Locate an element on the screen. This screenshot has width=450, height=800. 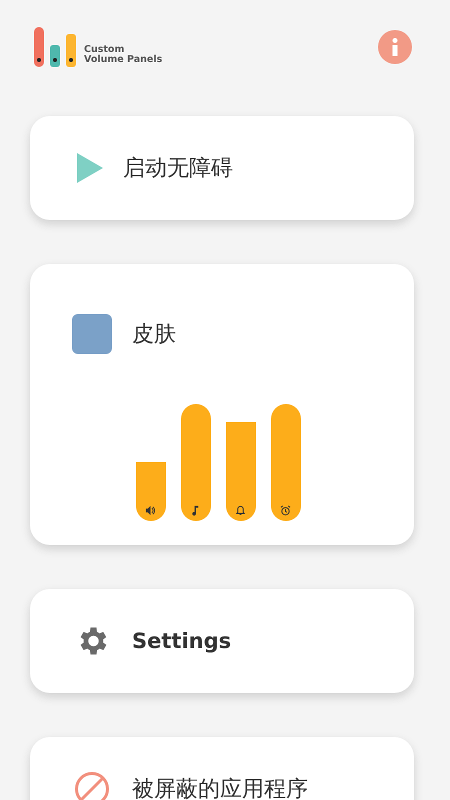
info-icon is located at coordinates (395, 47).